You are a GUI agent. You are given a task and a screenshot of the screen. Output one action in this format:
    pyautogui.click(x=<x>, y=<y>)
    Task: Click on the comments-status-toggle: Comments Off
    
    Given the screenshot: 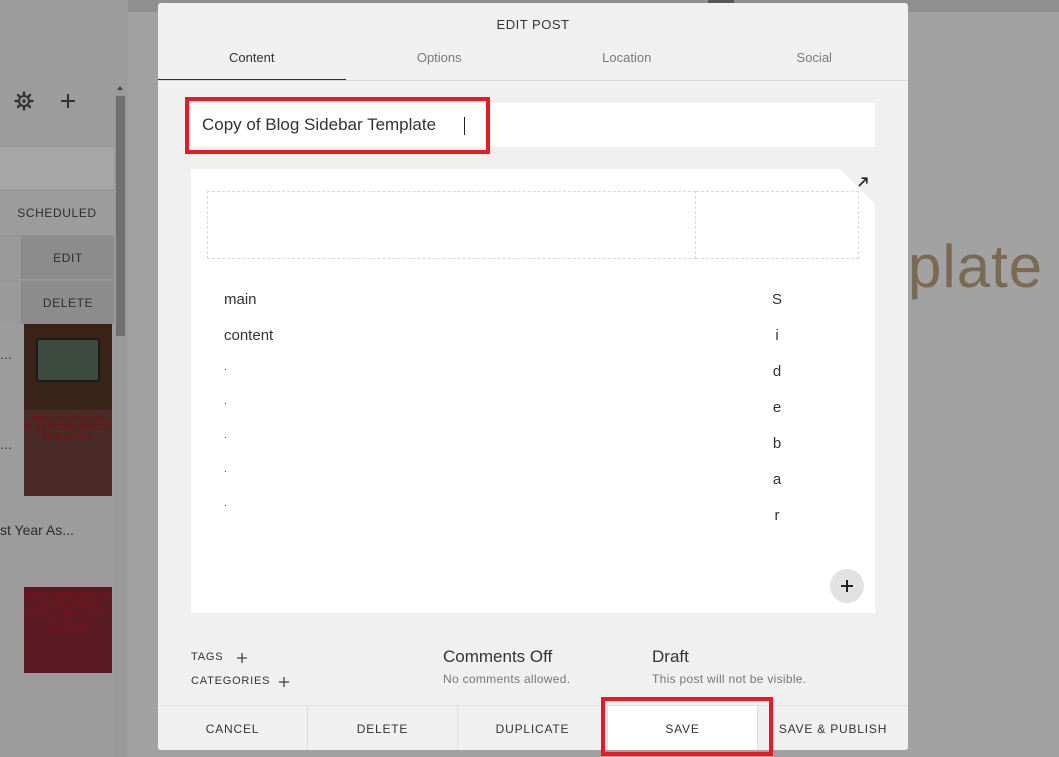 What is the action you would take?
    pyautogui.click(x=497, y=657)
    